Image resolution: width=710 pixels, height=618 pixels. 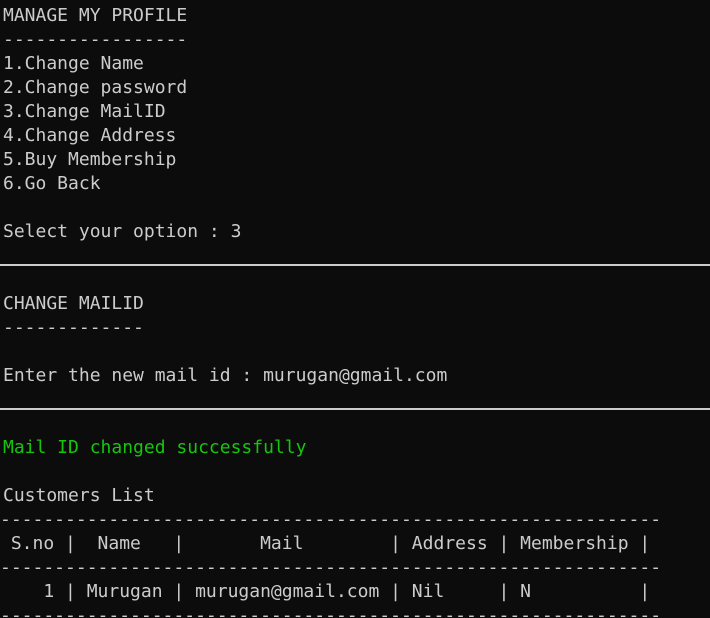 I want to click on customers-list-title: Customers List, so click(x=79, y=495).